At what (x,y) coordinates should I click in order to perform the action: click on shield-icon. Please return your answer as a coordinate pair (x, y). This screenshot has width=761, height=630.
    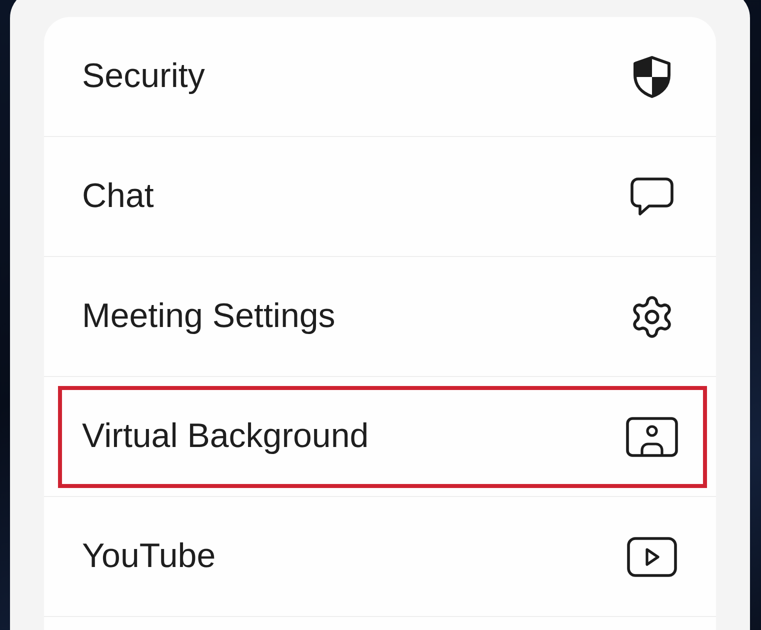
    Looking at the image, I should click on (652, 77).